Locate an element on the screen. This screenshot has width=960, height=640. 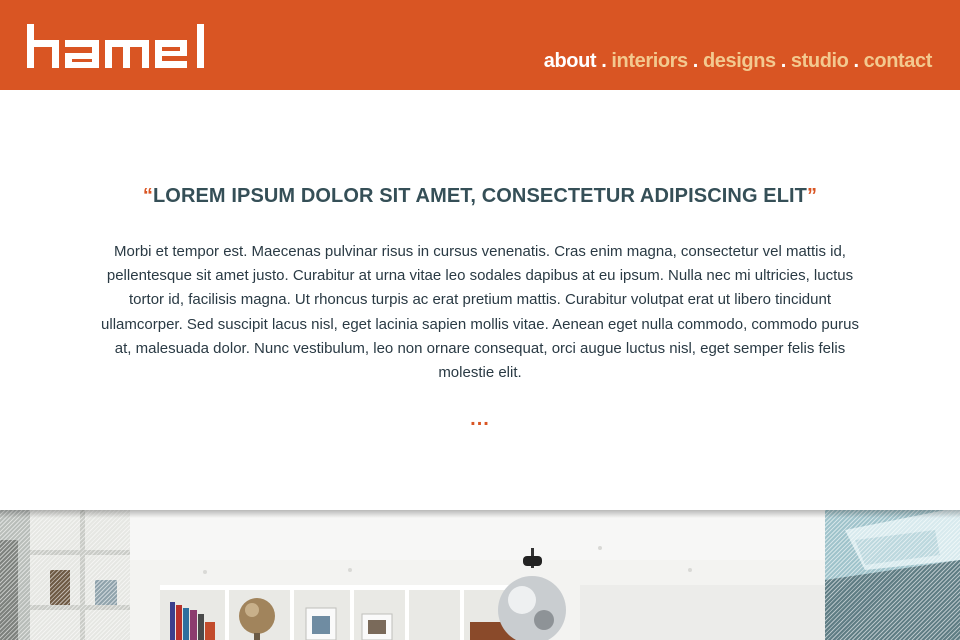
interior-shelving-photo is located at coordinates (65, 575).